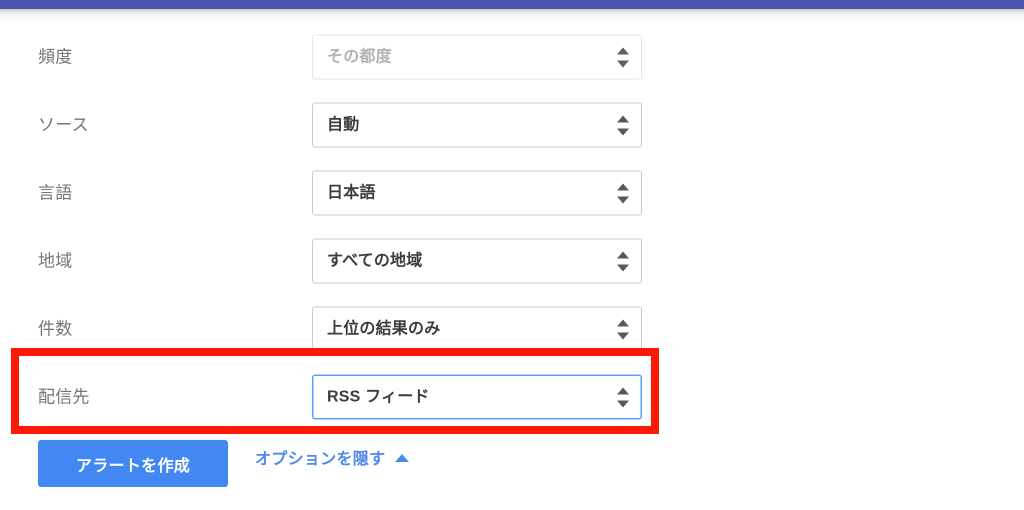 The image size is (1024, 510). I want to click on option-row-frequency: 頻度 その都度, so click(350, 57).